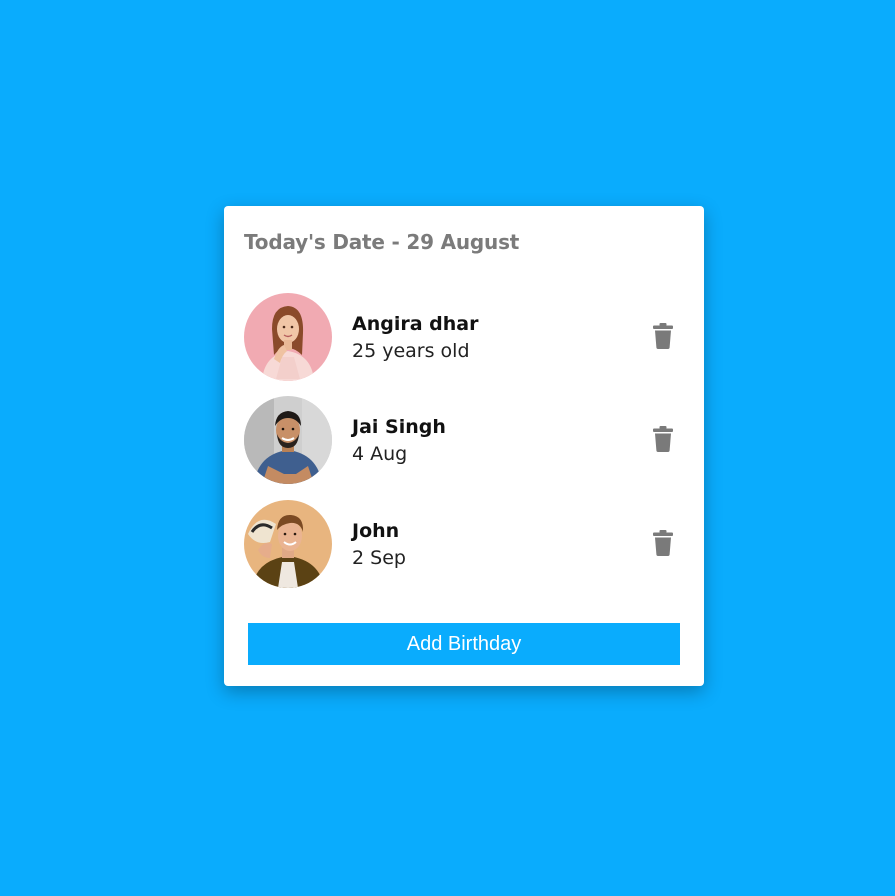  Describe the element at coordinates (464, 544) in the screenshot. I see `list-item: John 2 Sep` at that location.